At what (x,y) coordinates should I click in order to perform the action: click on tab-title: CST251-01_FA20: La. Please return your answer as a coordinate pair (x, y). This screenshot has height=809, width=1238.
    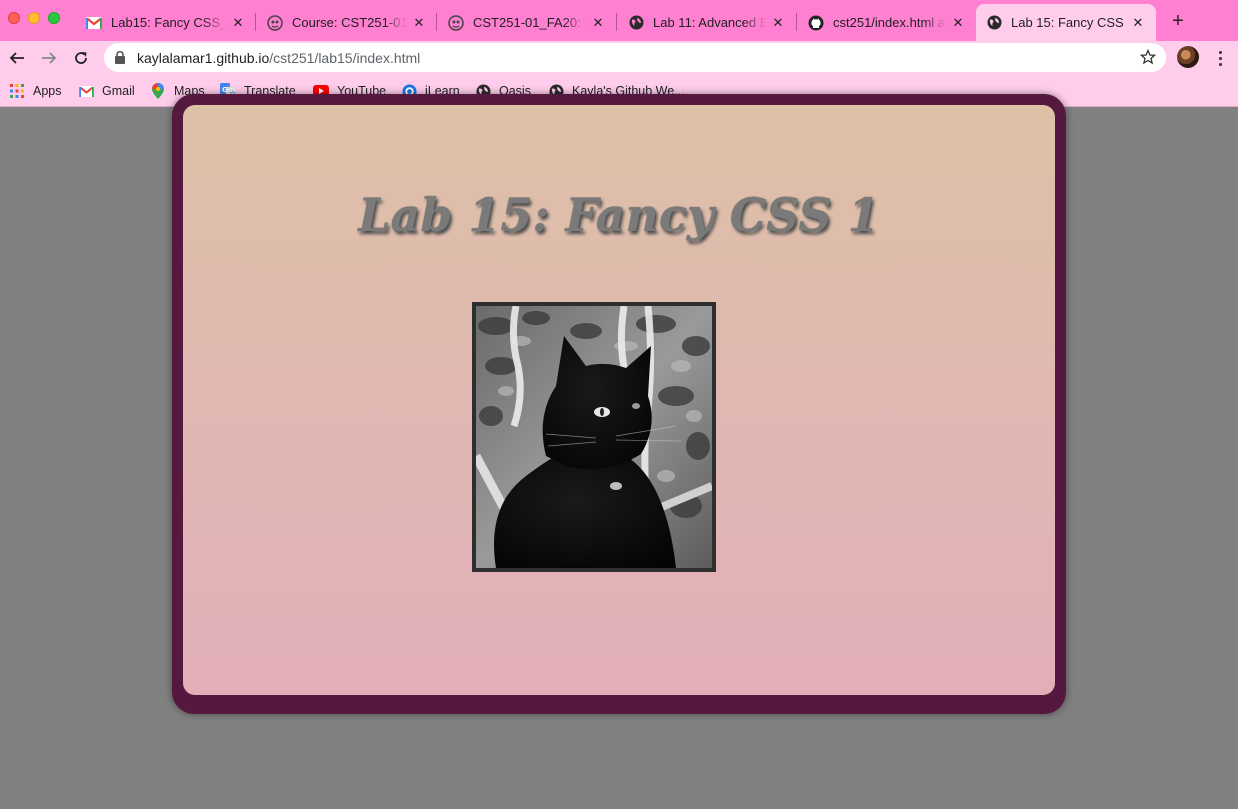
    Looking at the image, I should click on (529, 22).